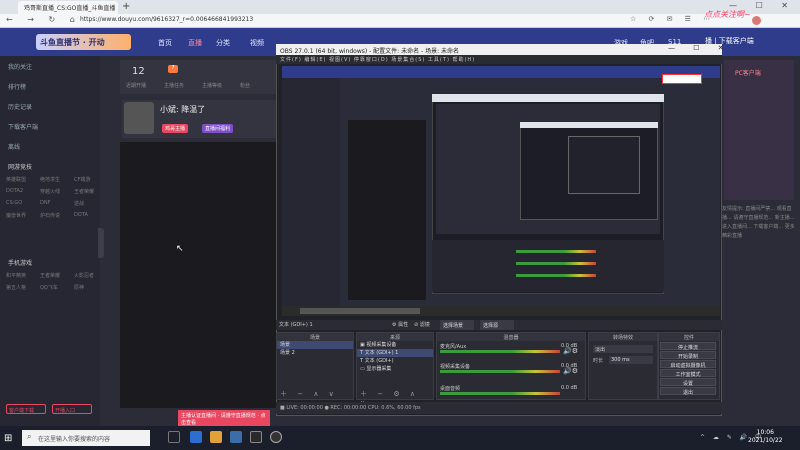 This screenshot has width=800, height=450. What do you see at coordinates (315, 345) in the screenshot?
I see `scene-item: 场景` at bounding box center [315, 345].